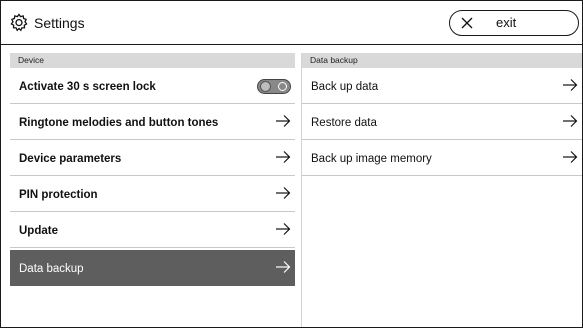  I want to click on menu-item-update: Update, so click(152, 230).